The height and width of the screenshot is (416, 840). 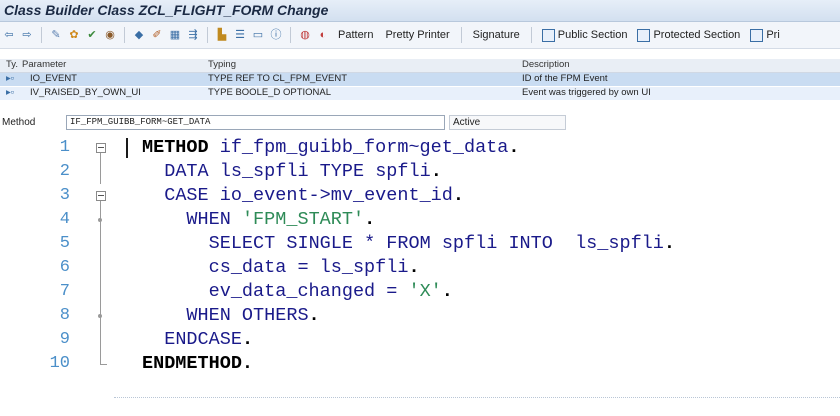 I want to click on line-number: 5, so click(x=64, y=243).